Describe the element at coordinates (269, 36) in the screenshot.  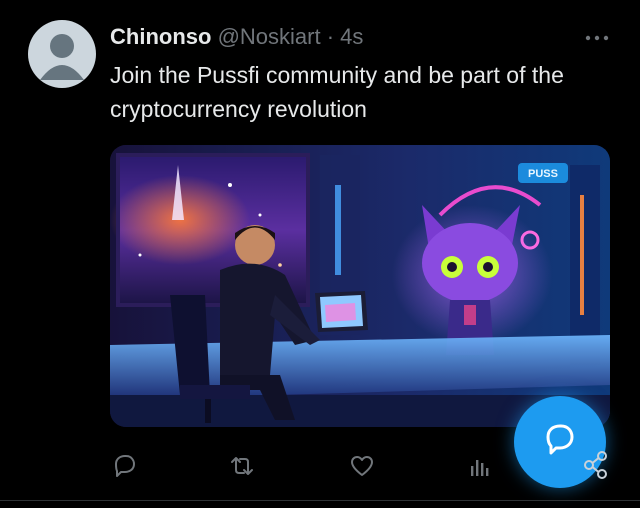
I see `author-handle: @Noskiart` at that location.